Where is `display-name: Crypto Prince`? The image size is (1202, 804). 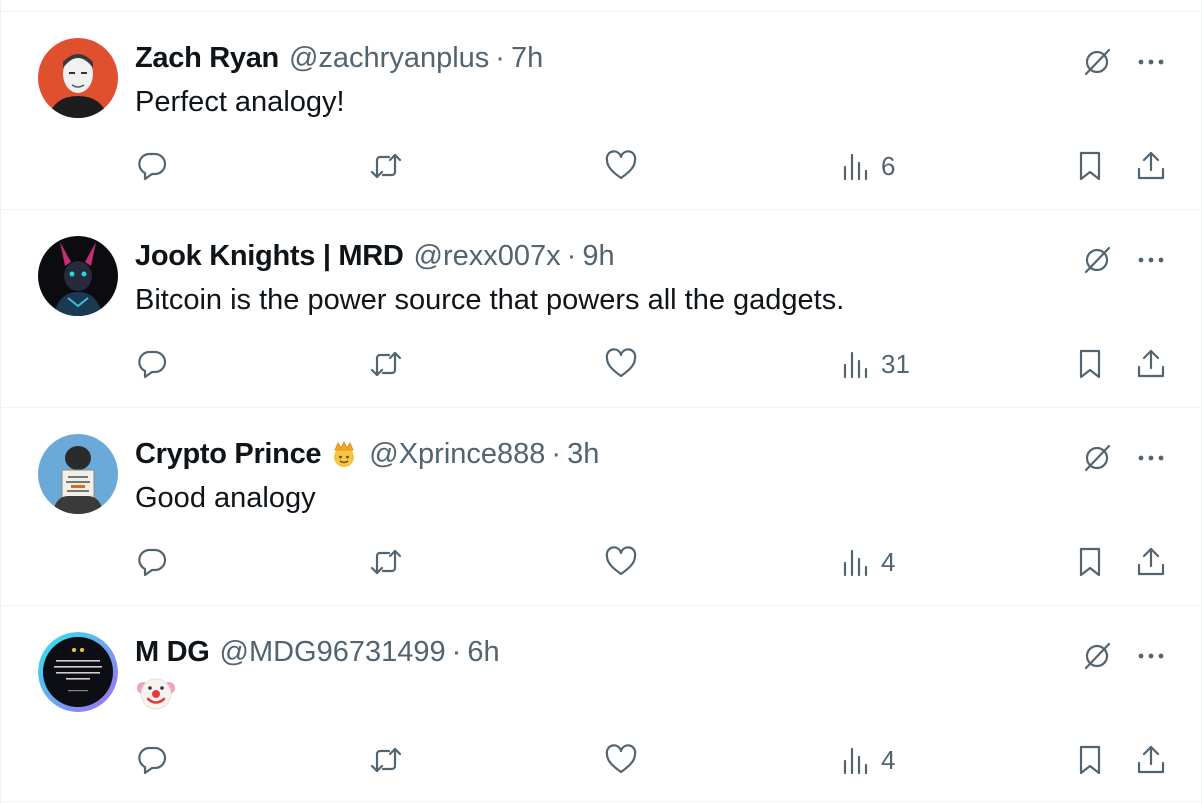 display-name: Crypto Prince is located at coordinates (228, 454).